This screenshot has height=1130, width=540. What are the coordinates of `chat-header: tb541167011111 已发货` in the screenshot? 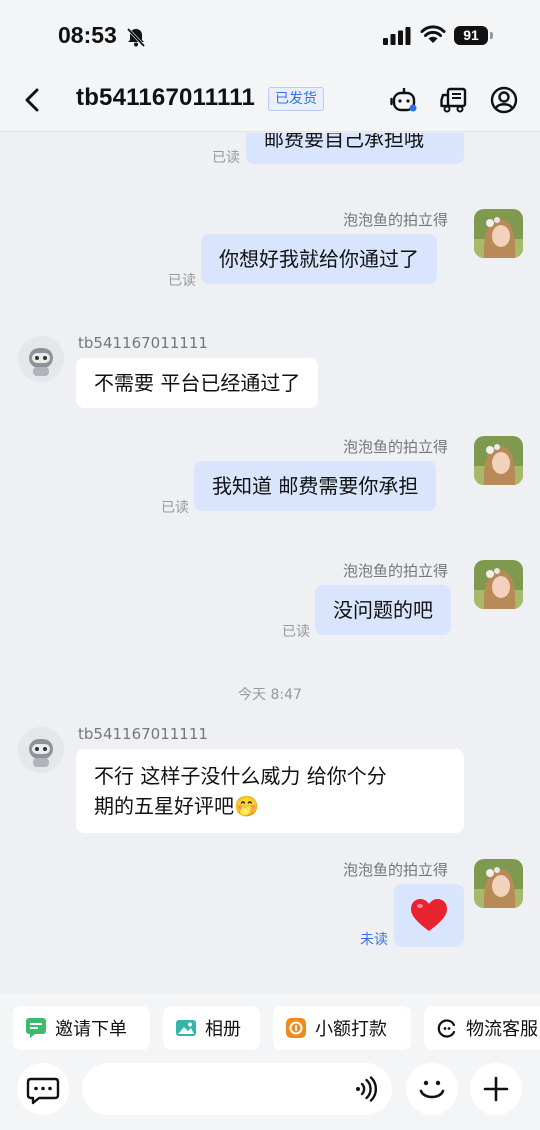 It's located at (270, 101).